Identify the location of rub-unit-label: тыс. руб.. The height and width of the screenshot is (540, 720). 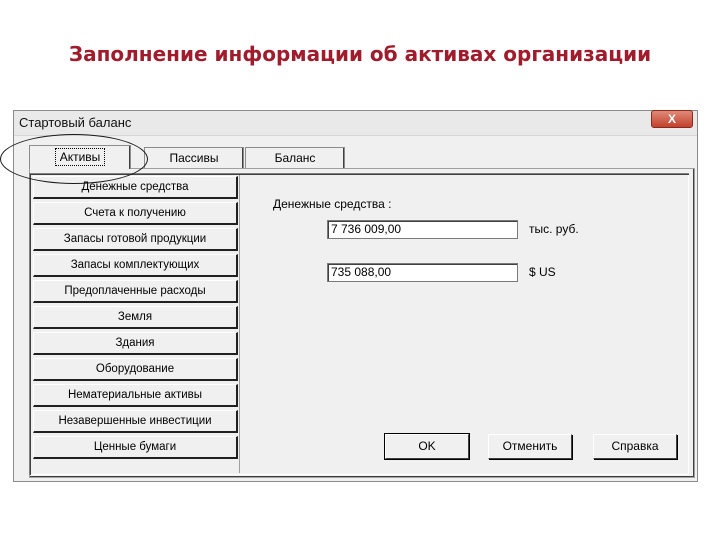
(554, 229).